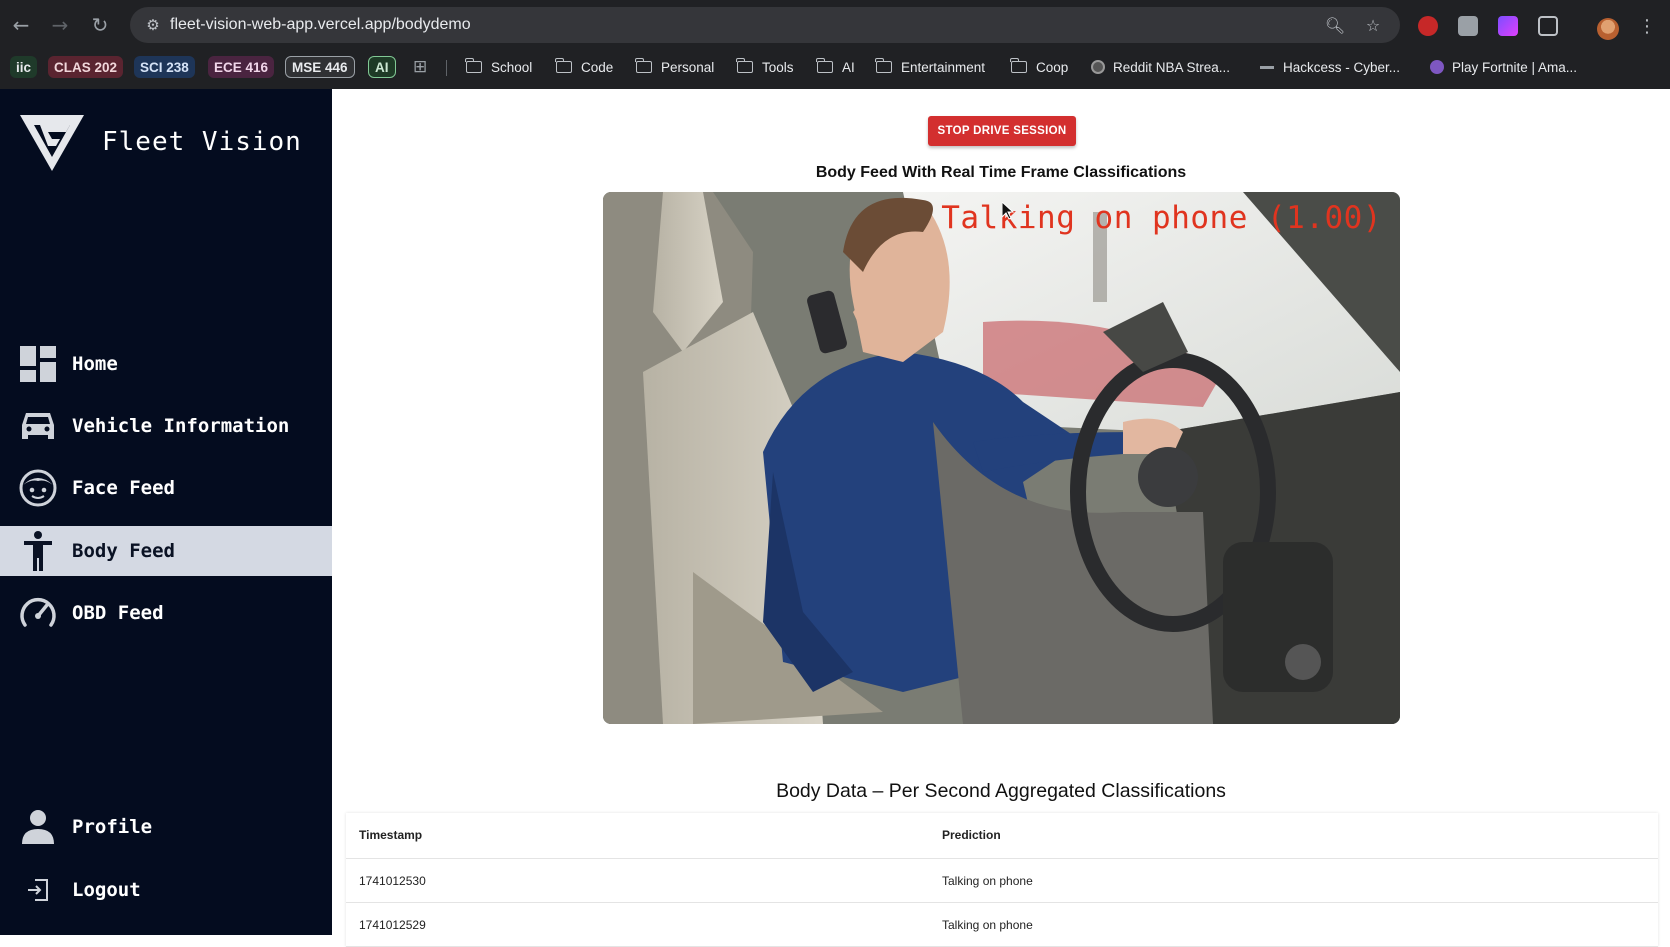  I want to click on bookmark-pill-ai: AI, so click(382, 67).